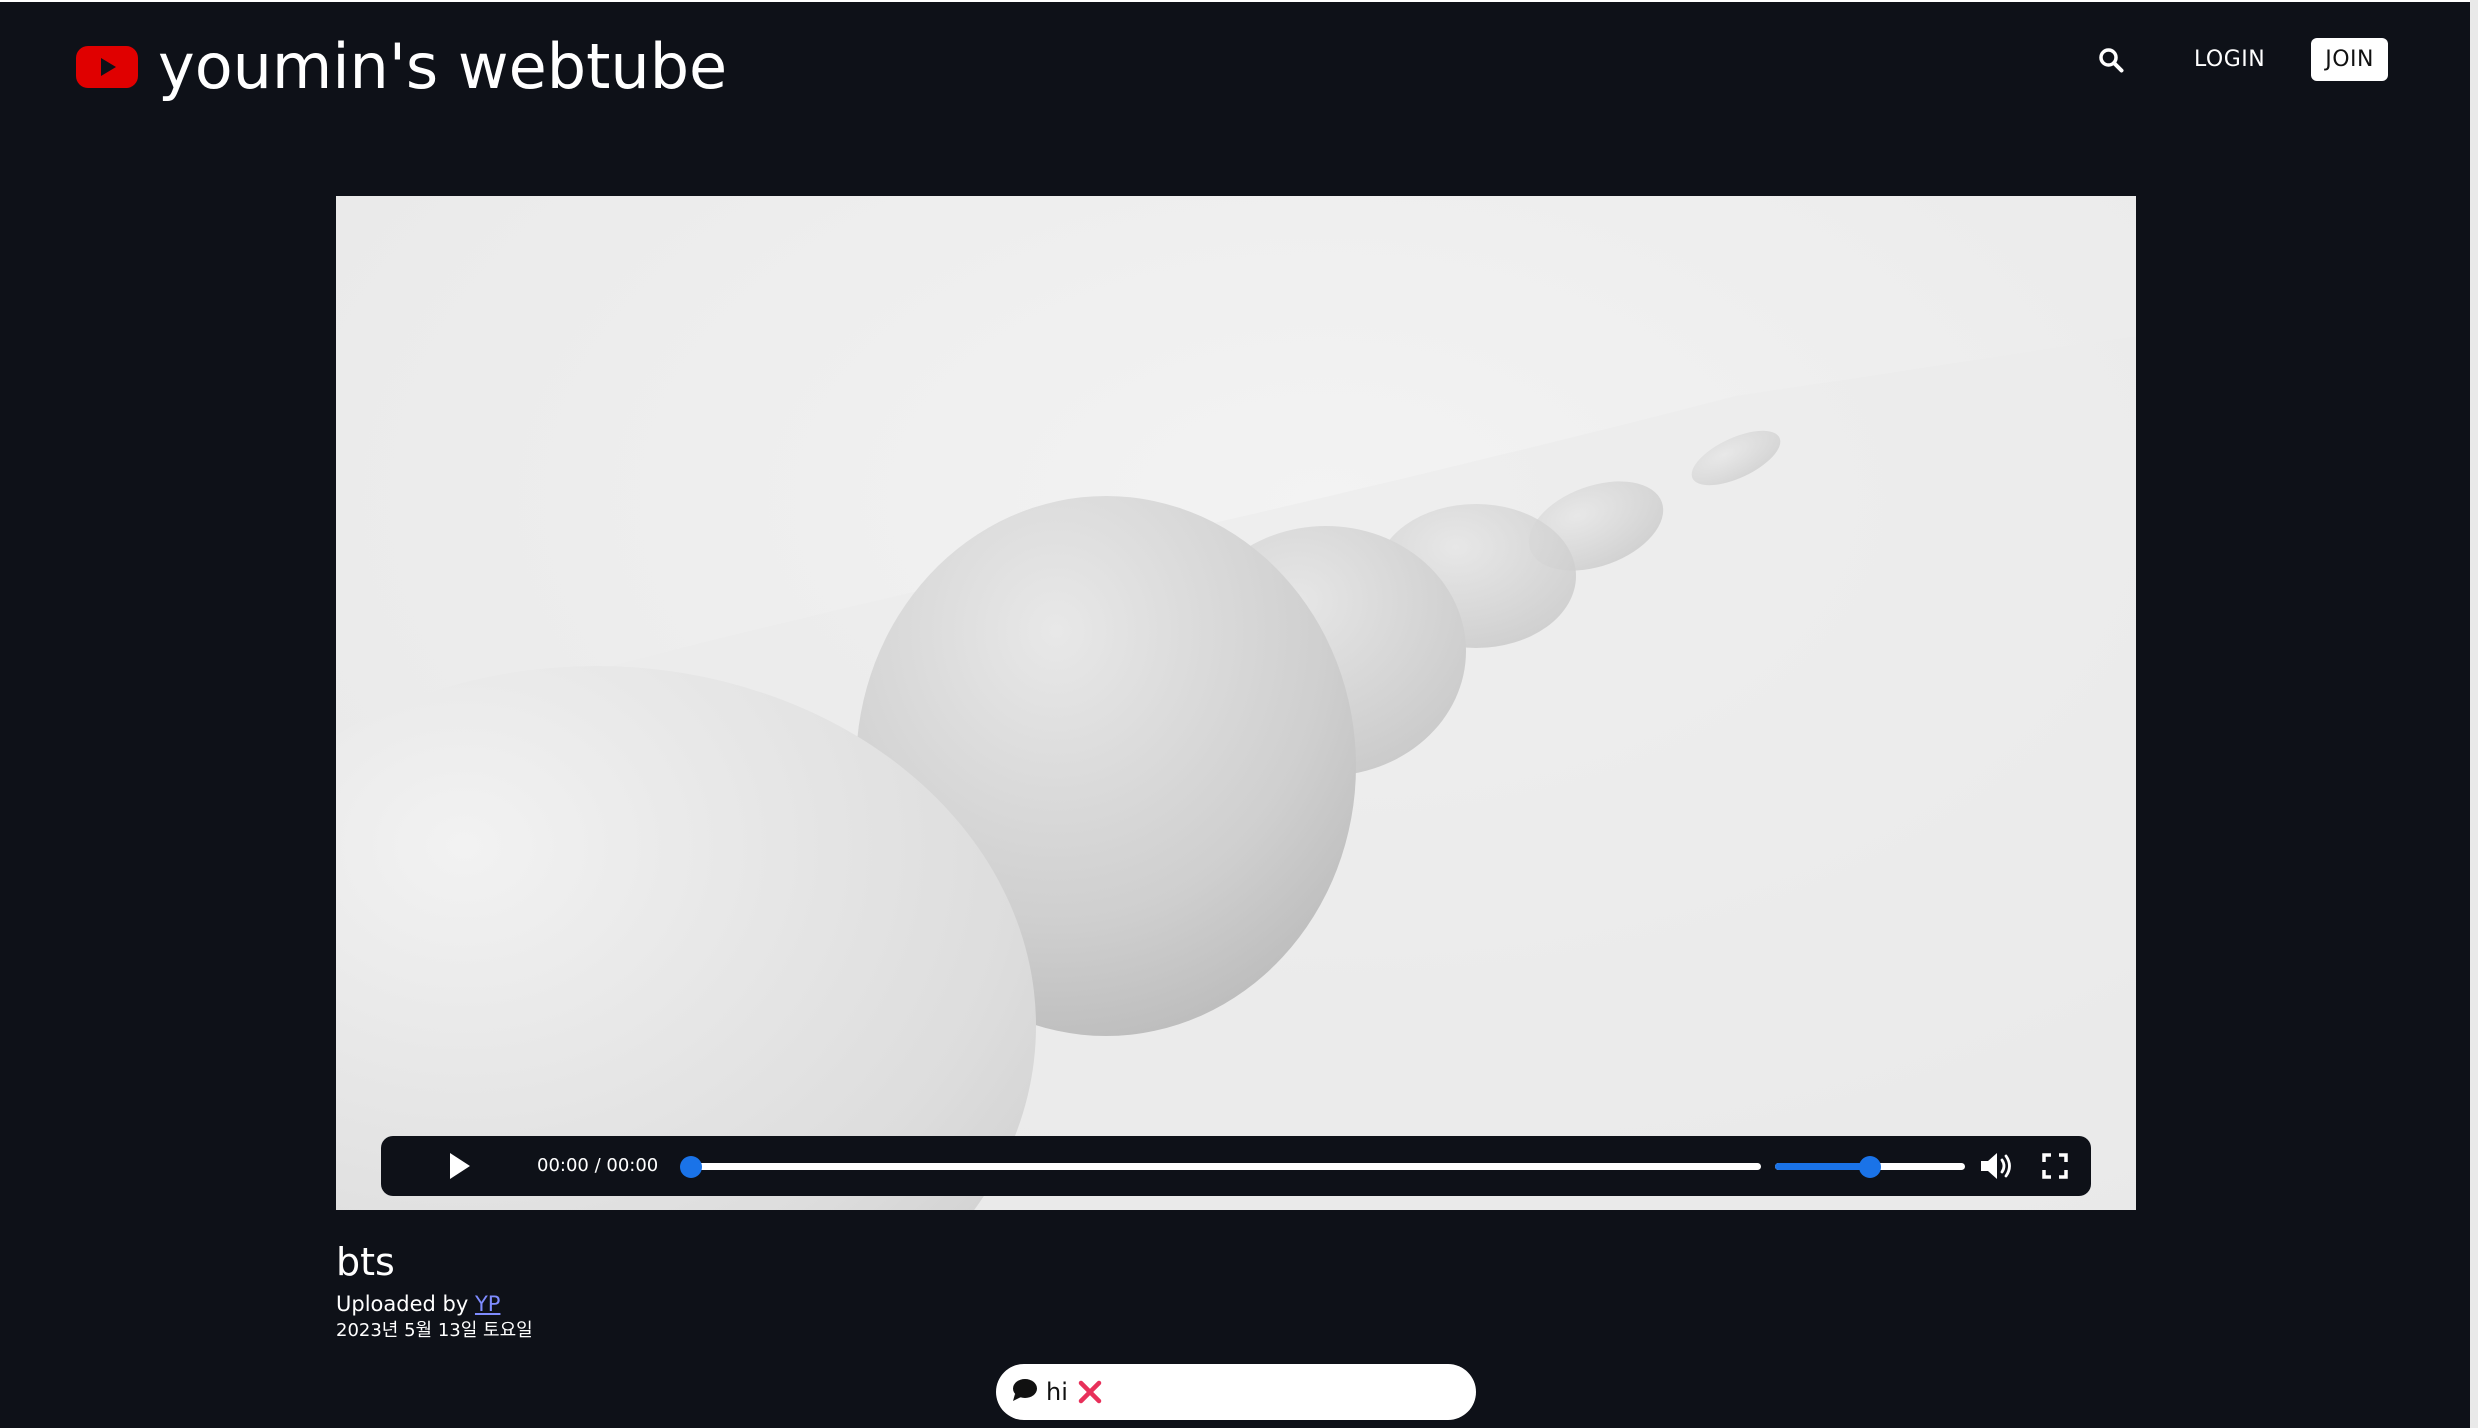 Image resolution: width=2478 pixels, height=1428 pixels. I want to click on volume-slider, so click(1870, 1167).